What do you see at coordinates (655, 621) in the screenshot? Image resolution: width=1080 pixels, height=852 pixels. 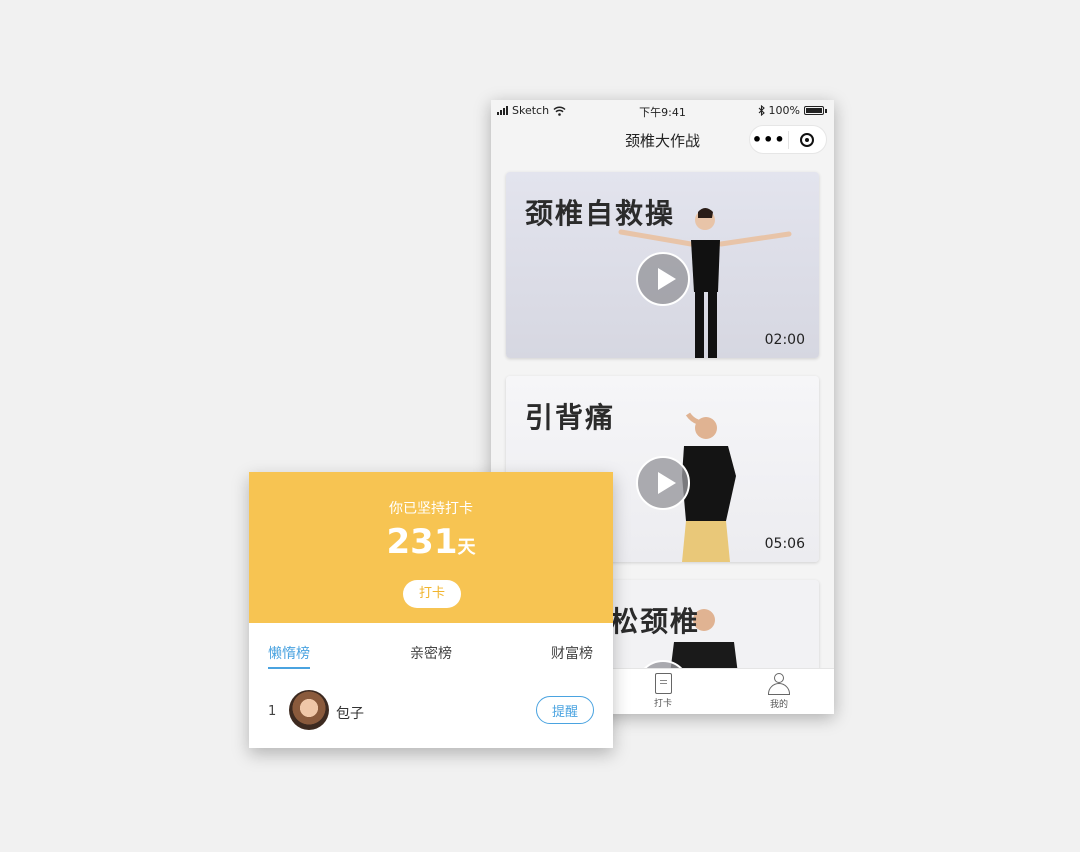 I see `video-title: 松颈椎` at bounding box center [655, 621].